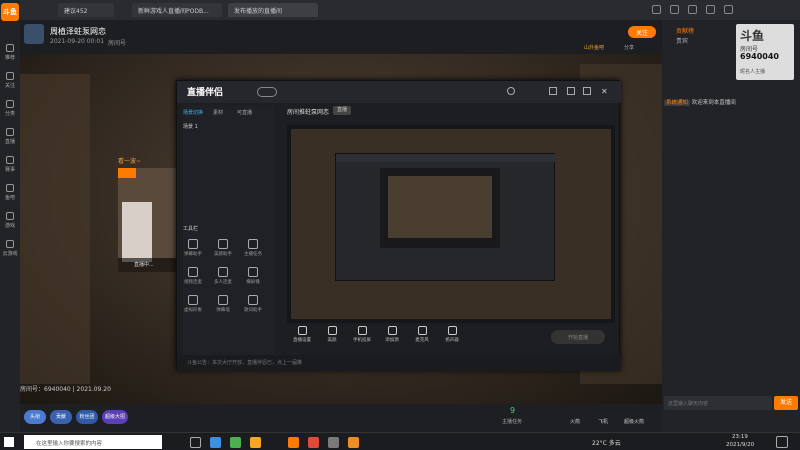  What do you see at coordinates (193, 251) in the screenshot?
I see `danmu-helper-tool: 弹幕助手` at bounding box center [193, 251].